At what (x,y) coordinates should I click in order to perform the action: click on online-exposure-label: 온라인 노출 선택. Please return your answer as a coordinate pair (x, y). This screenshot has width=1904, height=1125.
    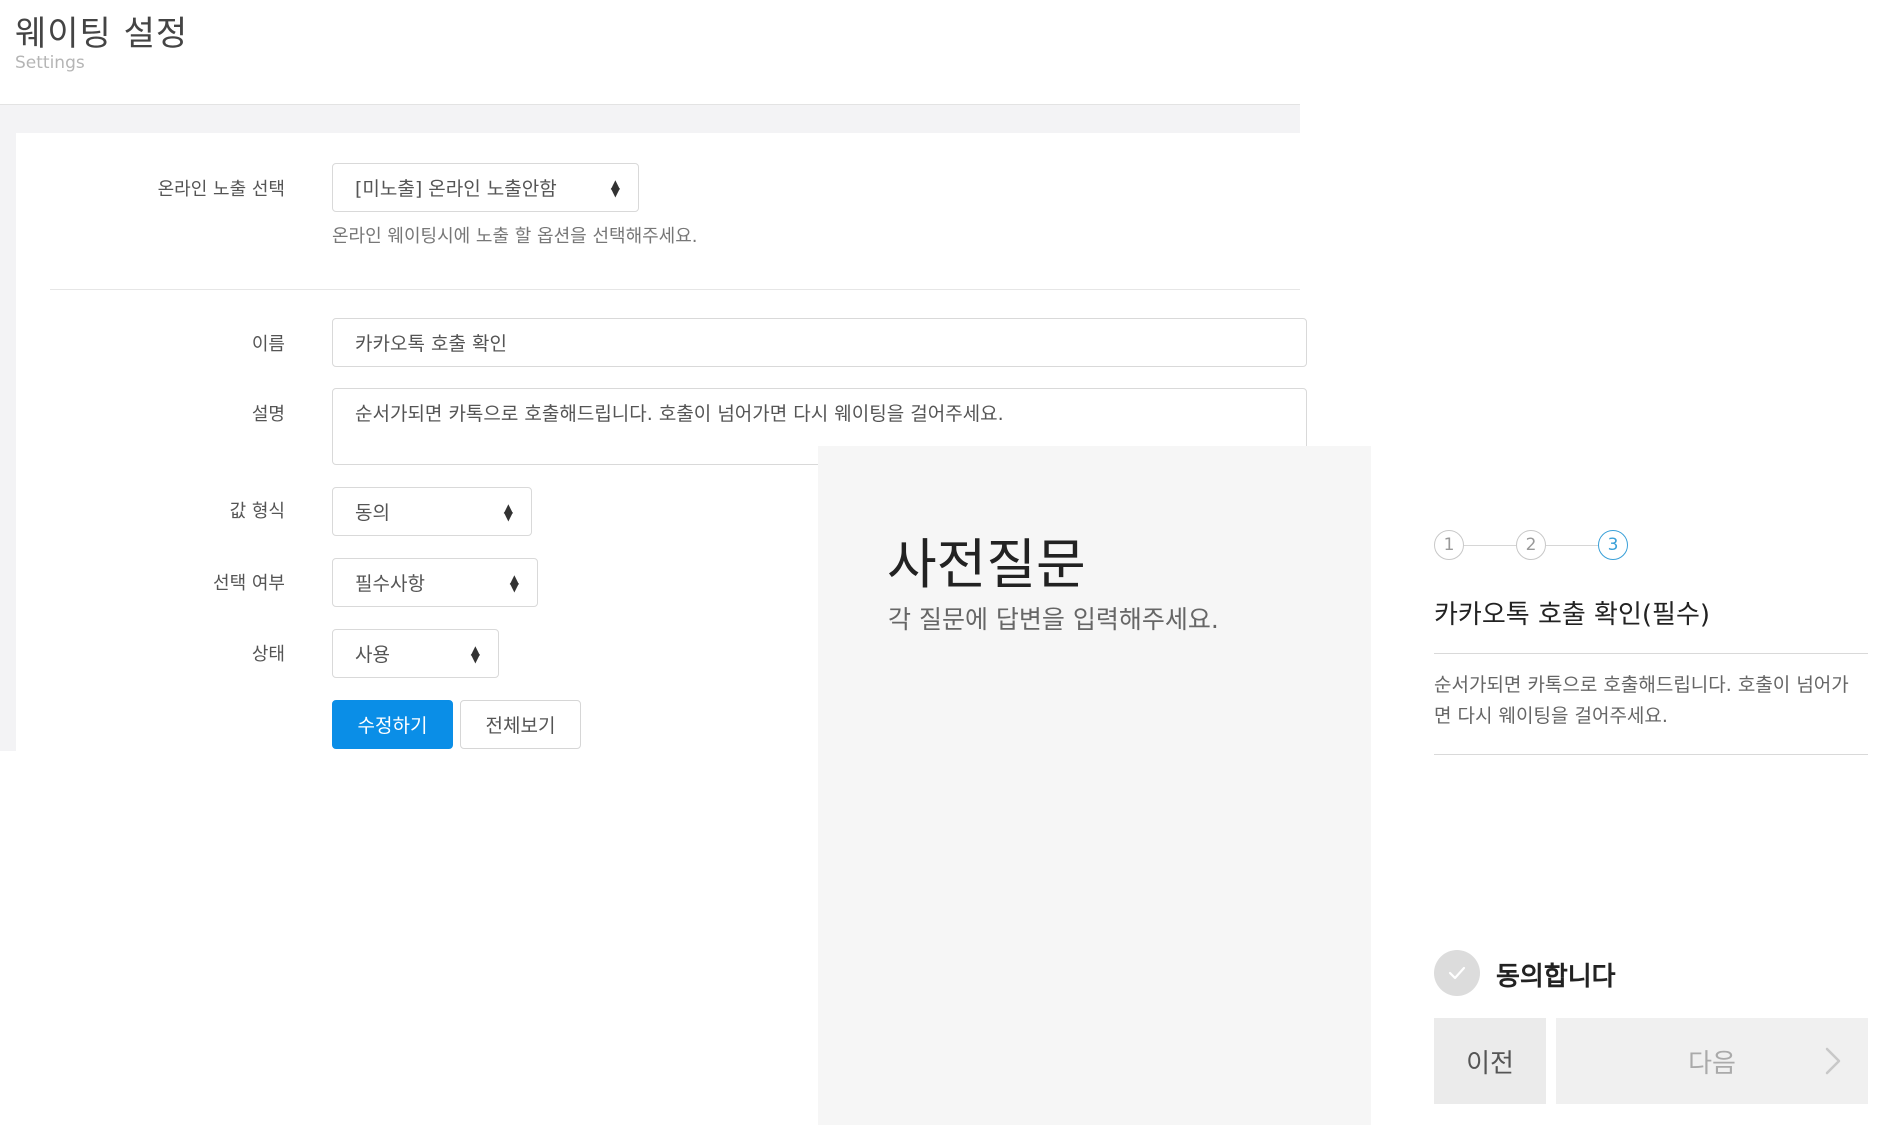
    Looking at the image, I should click on (221, 189).